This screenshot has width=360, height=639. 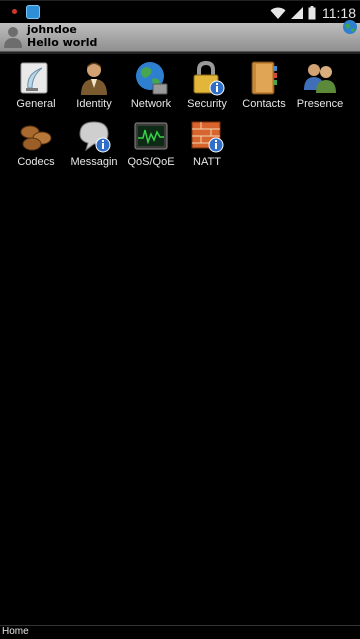 I want to click on messaging-icon, so click(x=95, y=137).